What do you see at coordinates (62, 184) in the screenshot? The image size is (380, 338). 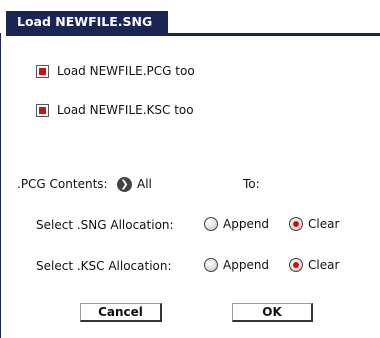 I see `pcg-contents-label: .PCG Contents:` at bounding box center [62, 184].